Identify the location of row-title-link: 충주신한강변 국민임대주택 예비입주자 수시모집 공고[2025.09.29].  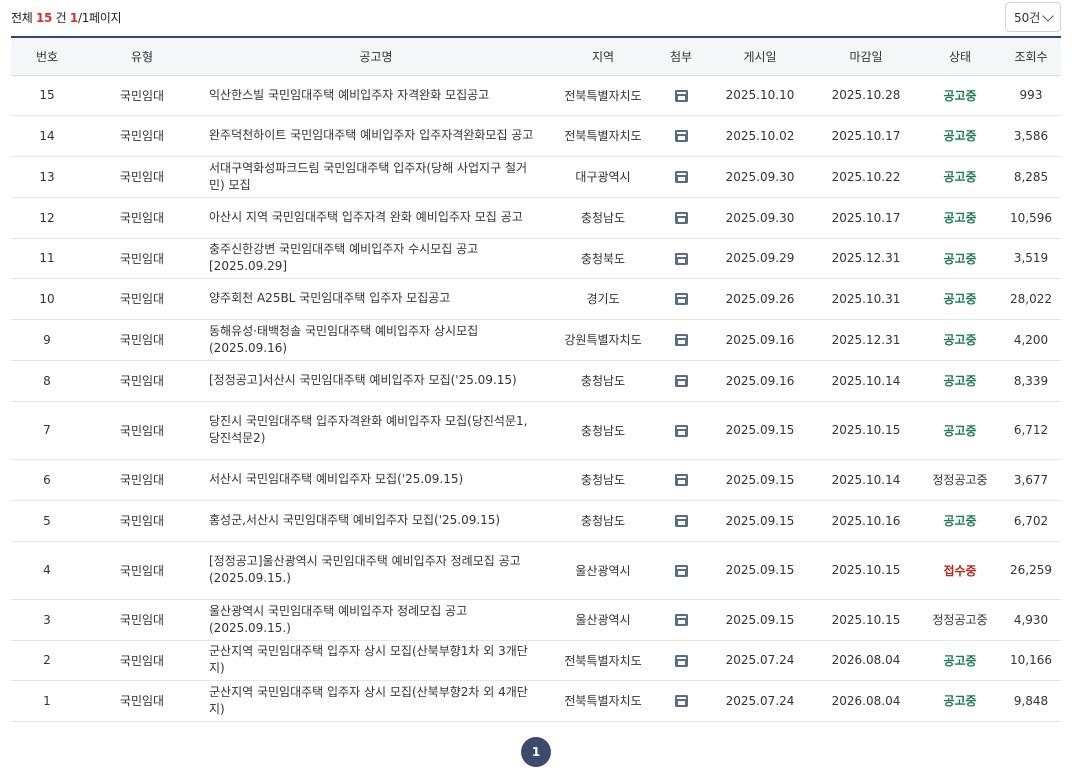
(376, 258).